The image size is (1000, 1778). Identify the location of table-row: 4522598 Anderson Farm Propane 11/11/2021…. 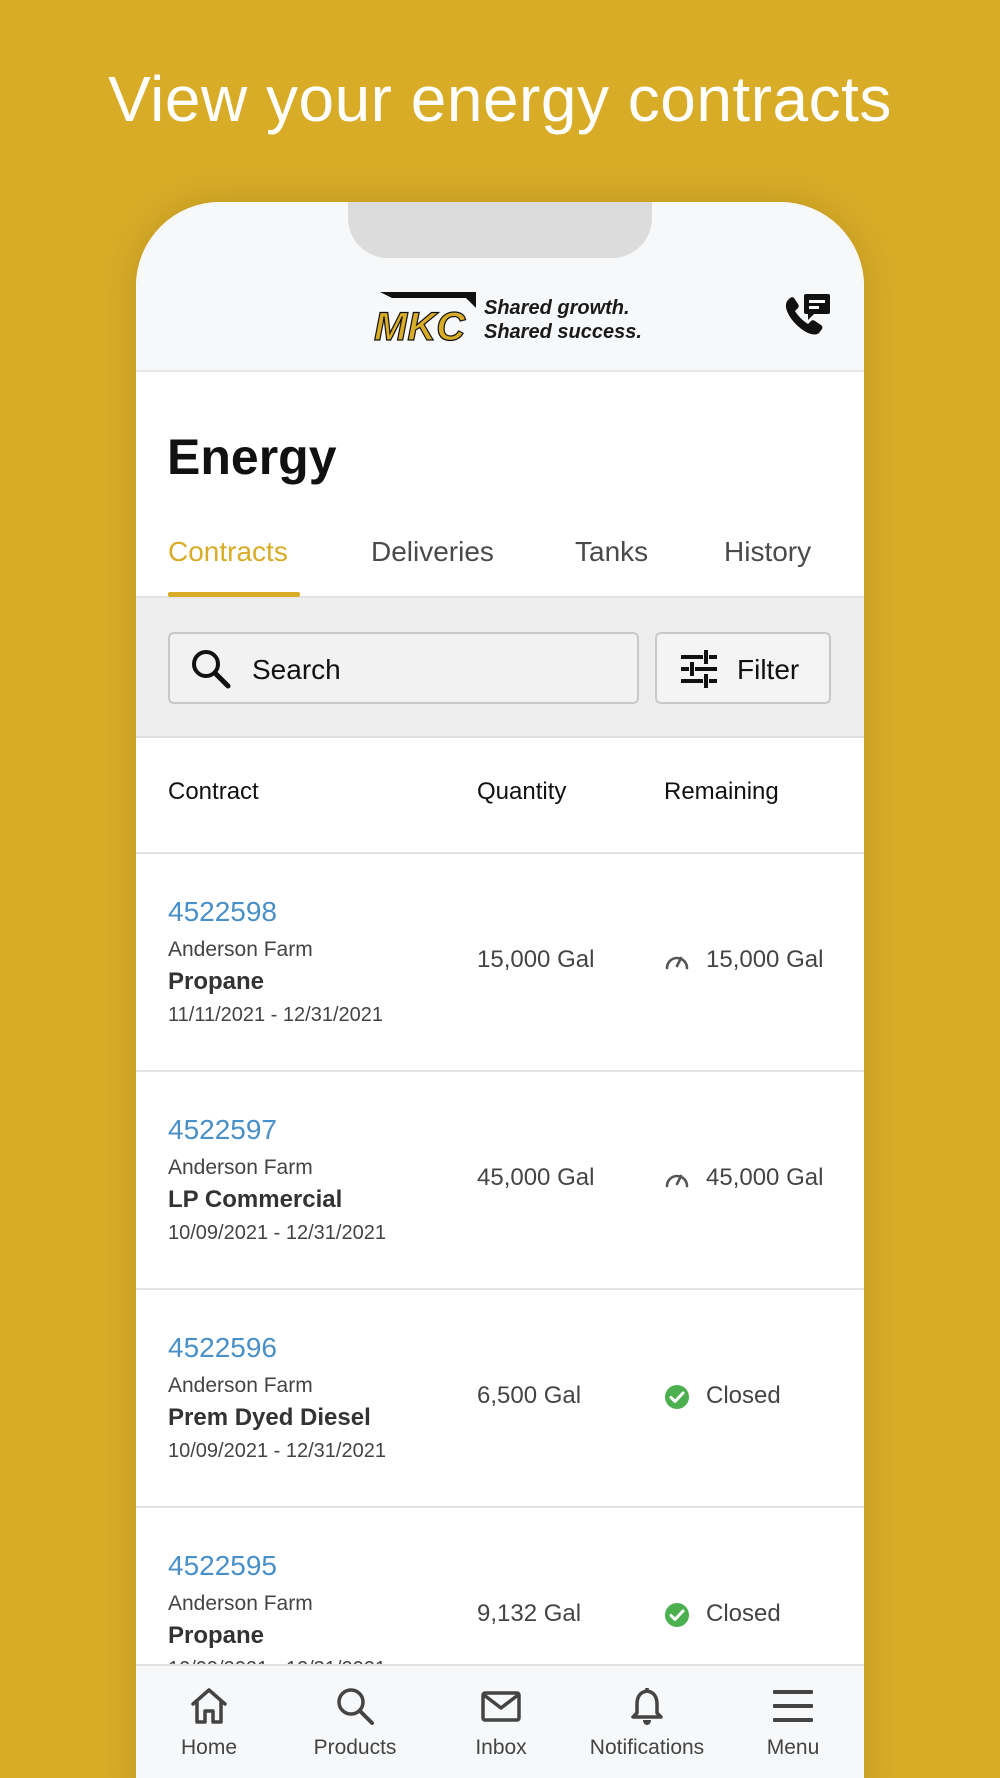
(500, 963).